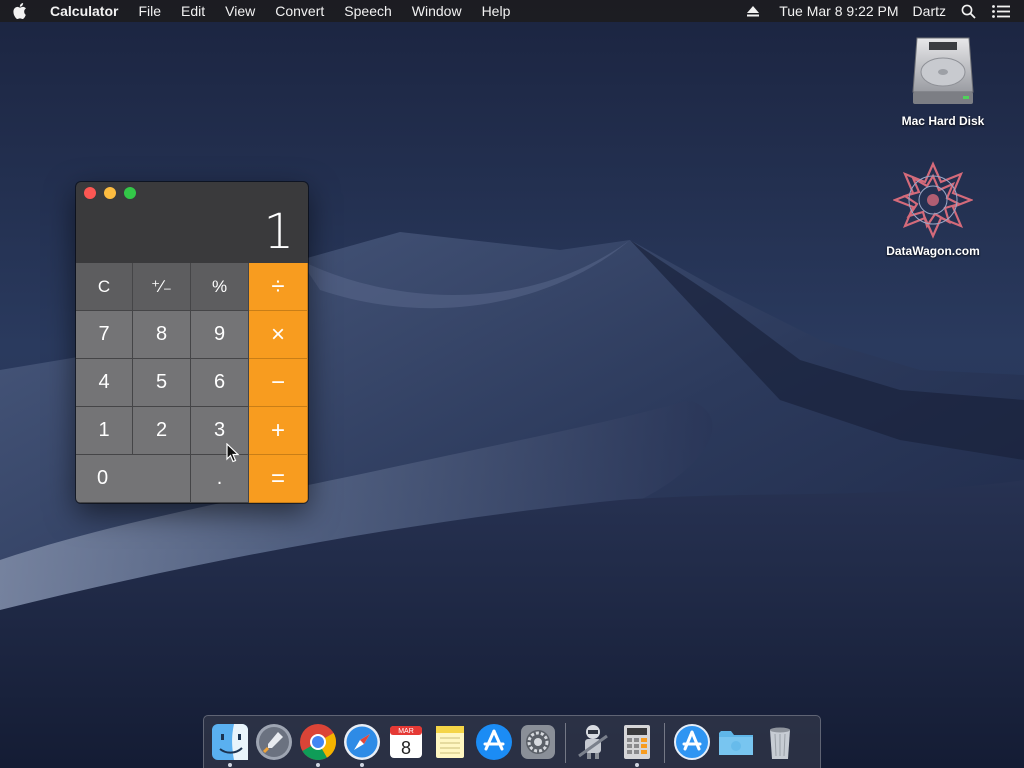  I want to click on dock-notes, so click(450, 743).